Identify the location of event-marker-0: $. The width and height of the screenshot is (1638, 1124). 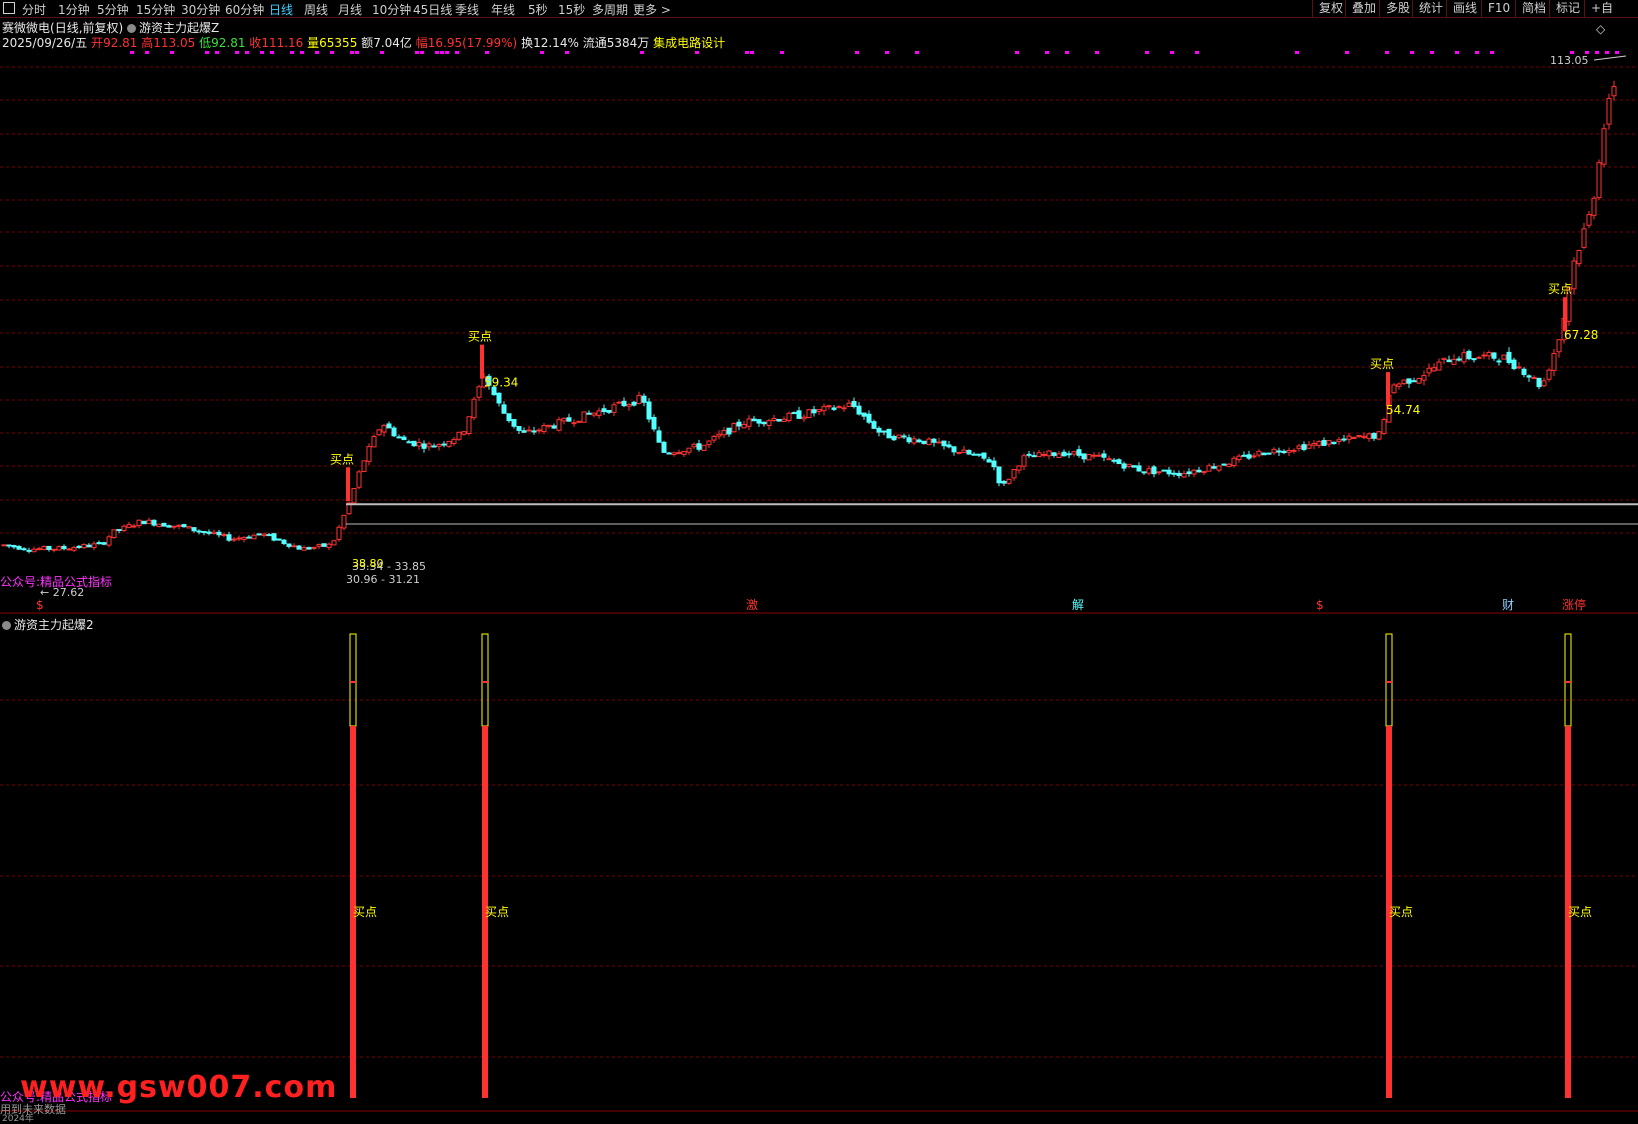
(40, 605).